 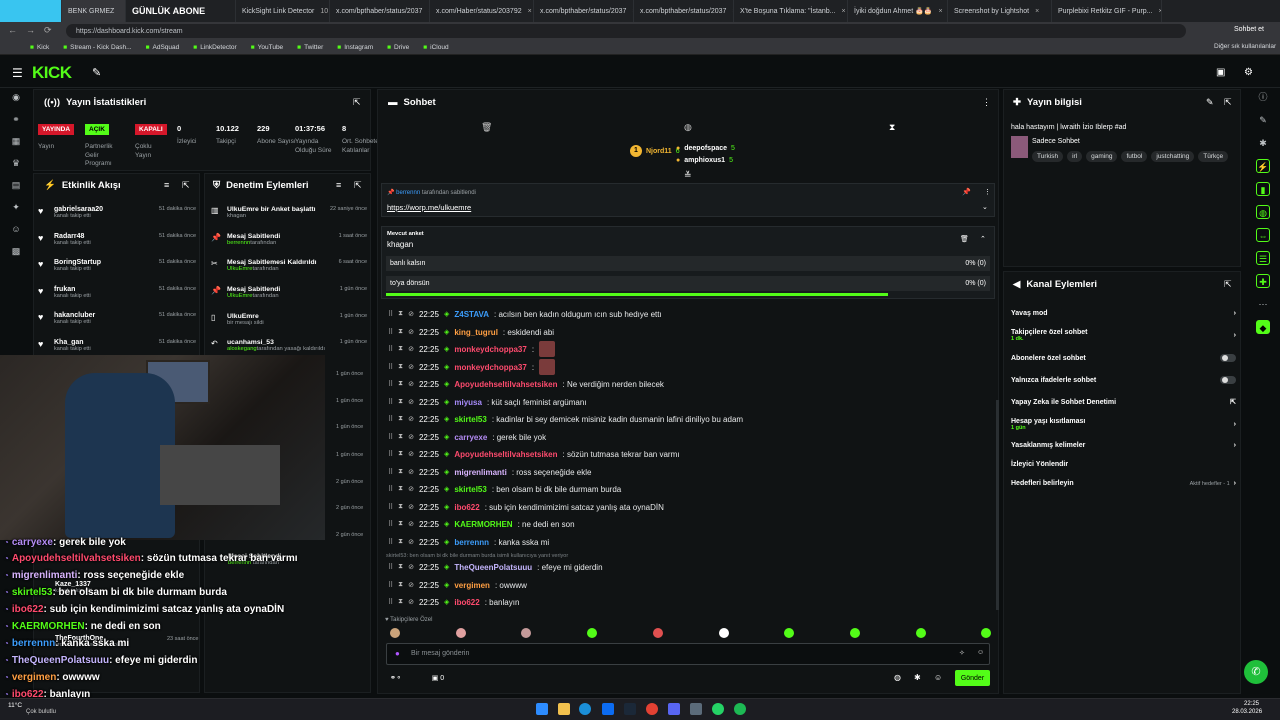 What do you see at coordinates (505, 454) in the screenshot?
I see `message-user: Apoyudehseltilvahsetsiken` at bounding box center [505, 454].